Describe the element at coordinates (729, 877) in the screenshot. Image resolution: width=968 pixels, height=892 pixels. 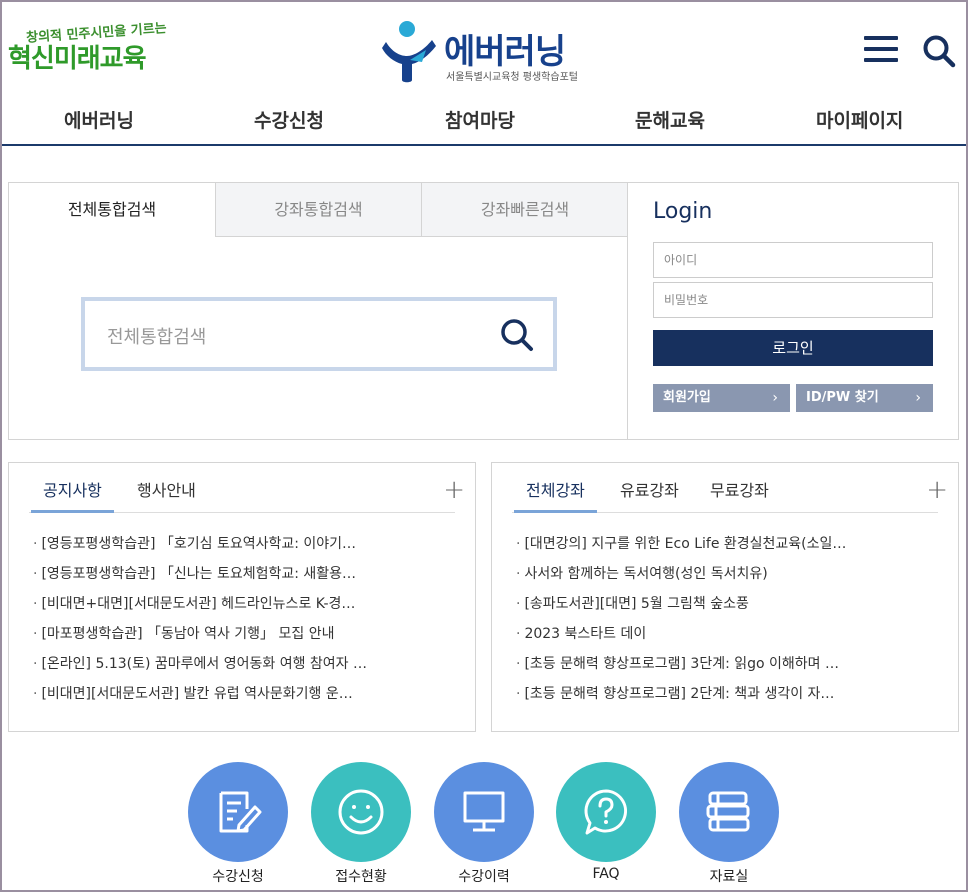
I see `quick-link-label: 자료실` at that location.